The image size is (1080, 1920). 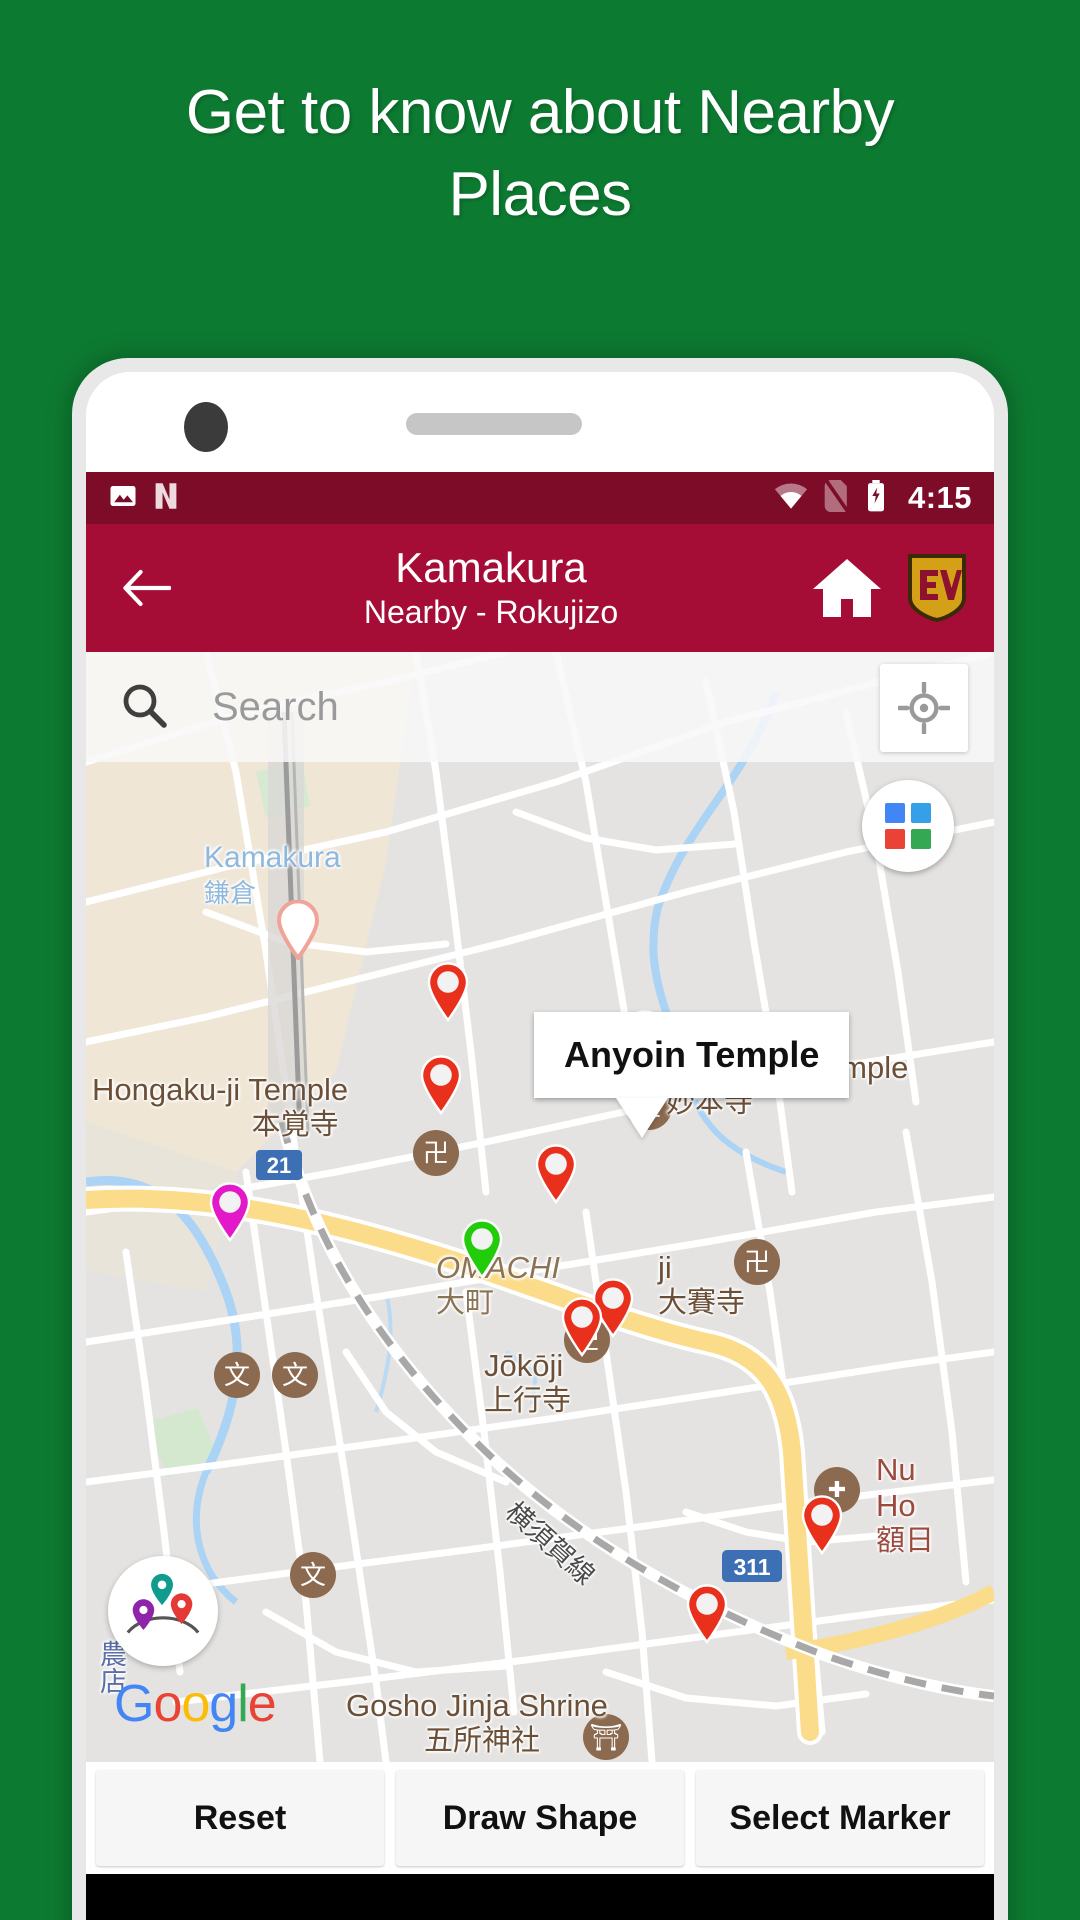 I want to click on route-shield-311: 311, so click(x=752, y=1566).